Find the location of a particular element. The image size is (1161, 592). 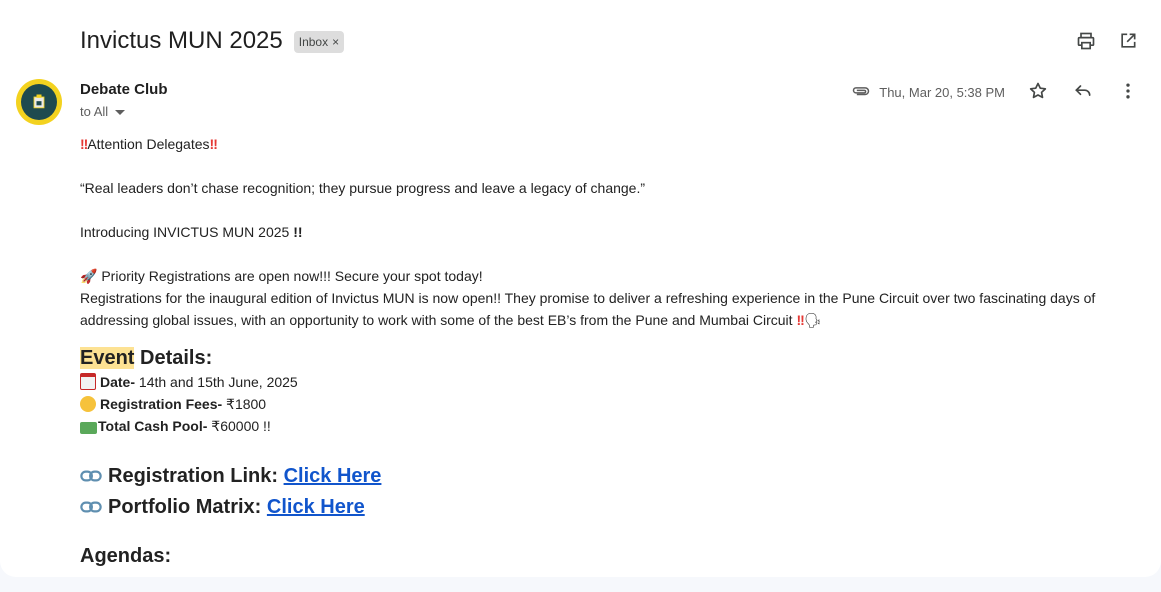

sender-name: Debate Club is located at coordinates (124, 89).